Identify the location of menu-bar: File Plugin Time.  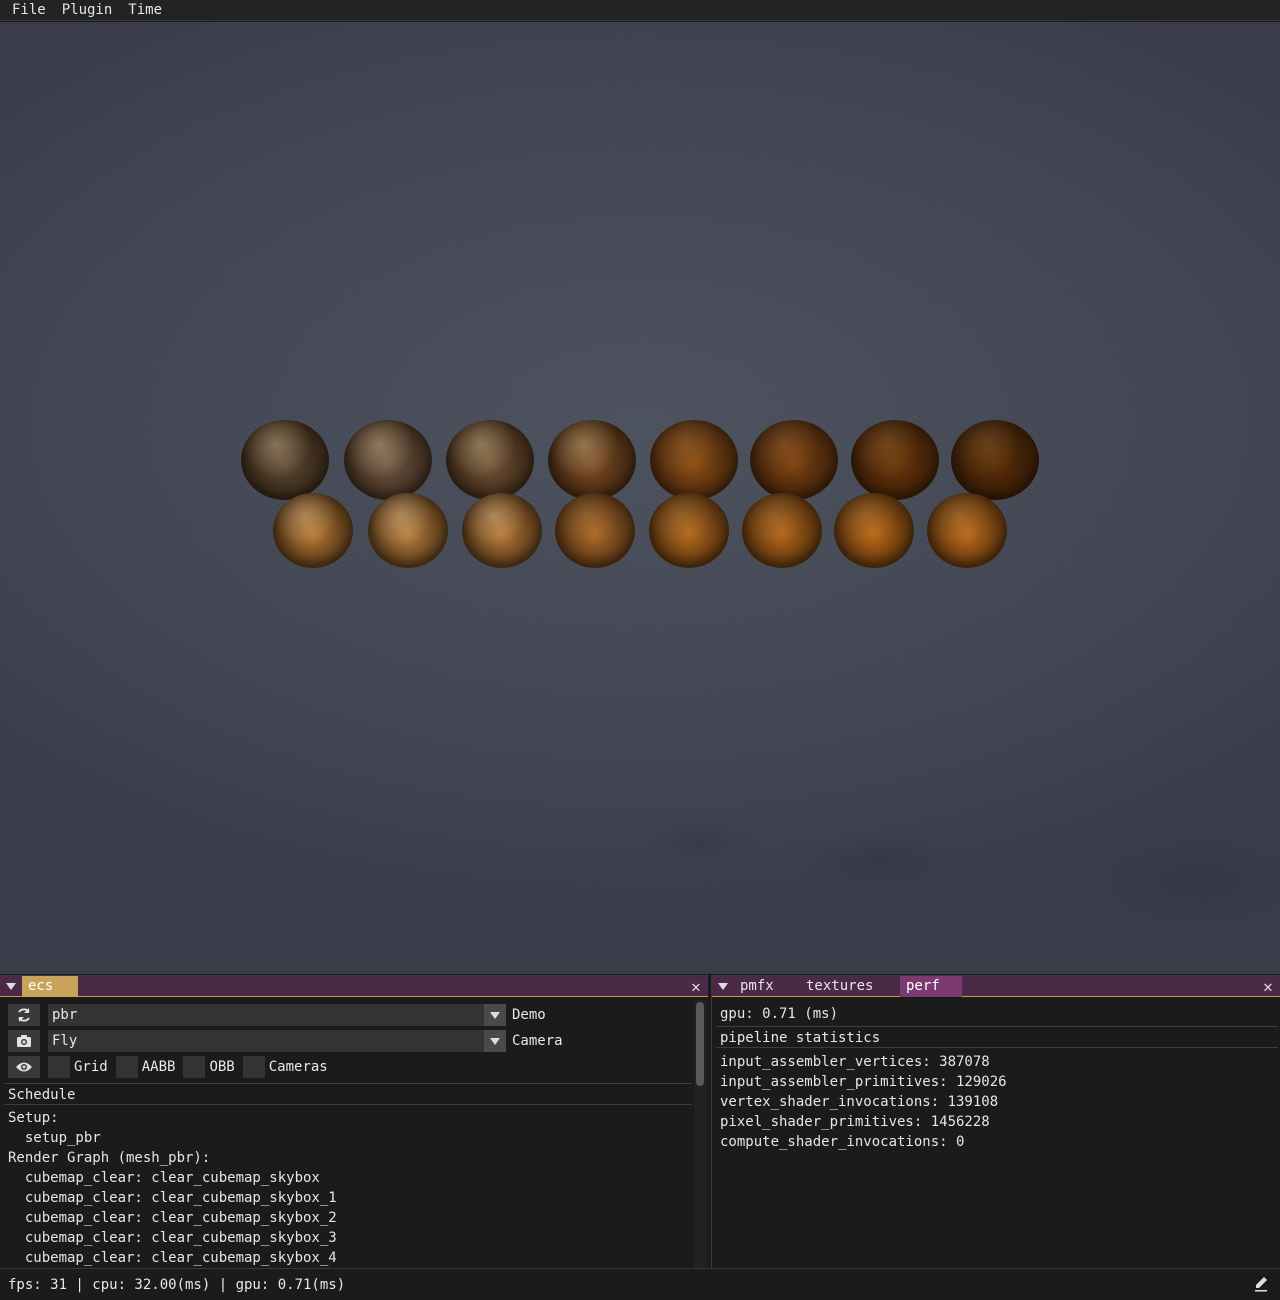
(640, 10).